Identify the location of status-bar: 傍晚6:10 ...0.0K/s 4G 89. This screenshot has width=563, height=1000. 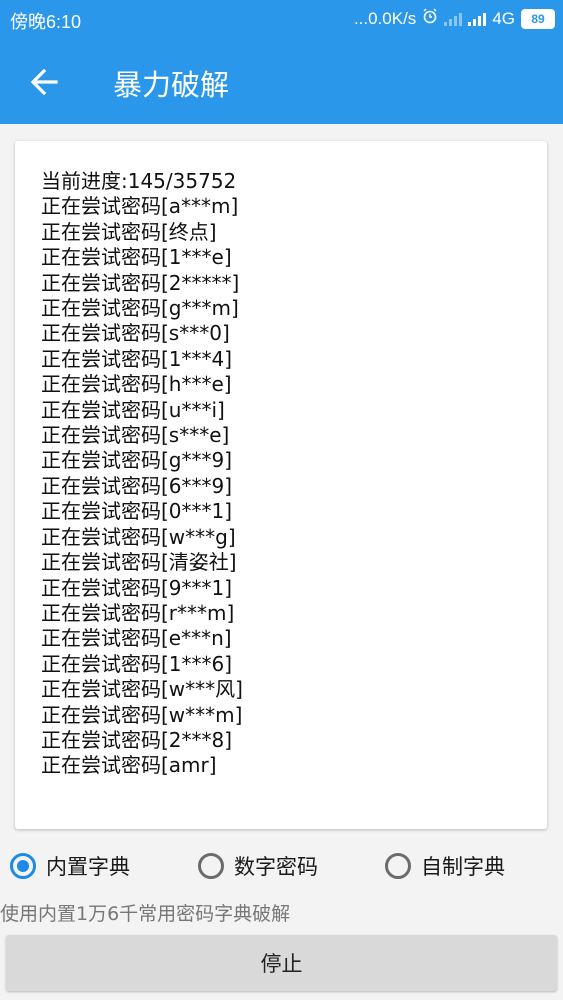
(281, 19).